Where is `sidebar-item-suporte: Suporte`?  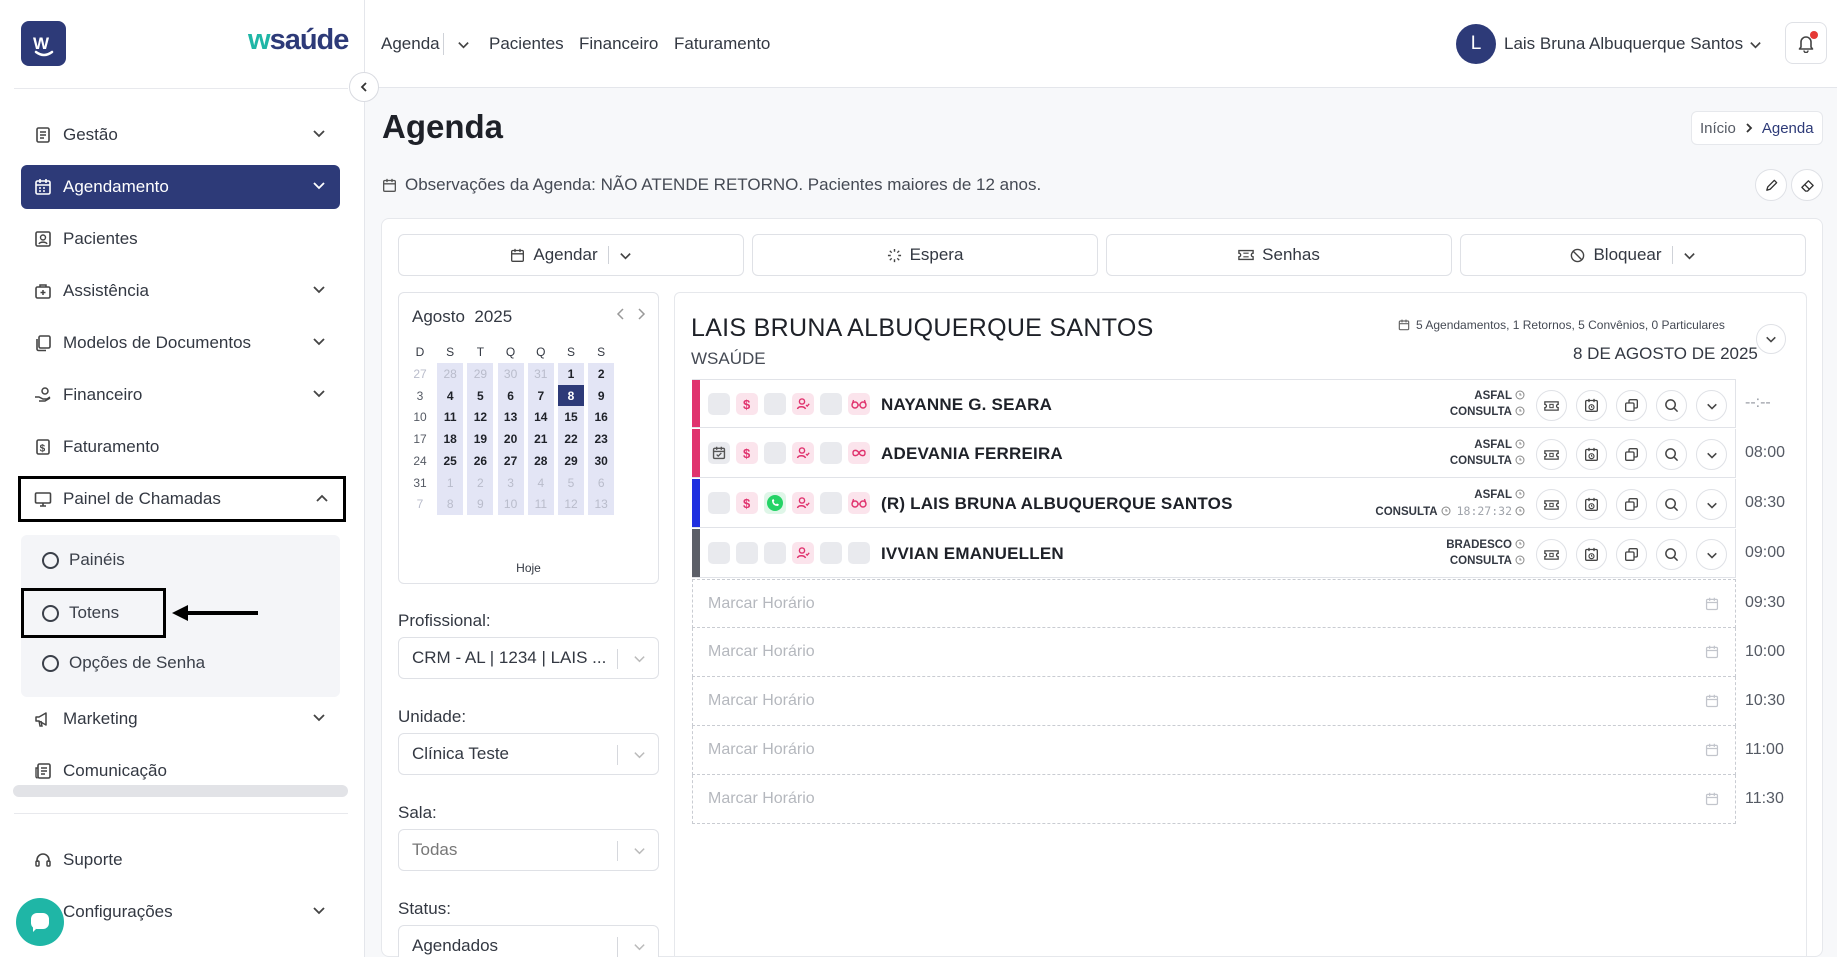 sidebar-item-suporte: Suporte is located at coordinates (180, 860).